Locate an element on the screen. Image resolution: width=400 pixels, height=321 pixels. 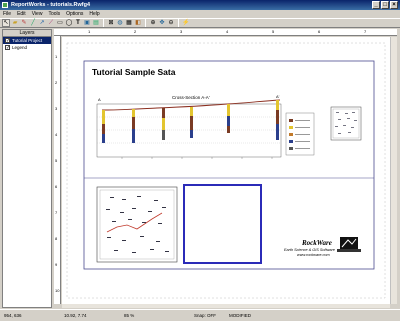
polyline-tool-icon: ⟋ is located at coordinates (51, 23).